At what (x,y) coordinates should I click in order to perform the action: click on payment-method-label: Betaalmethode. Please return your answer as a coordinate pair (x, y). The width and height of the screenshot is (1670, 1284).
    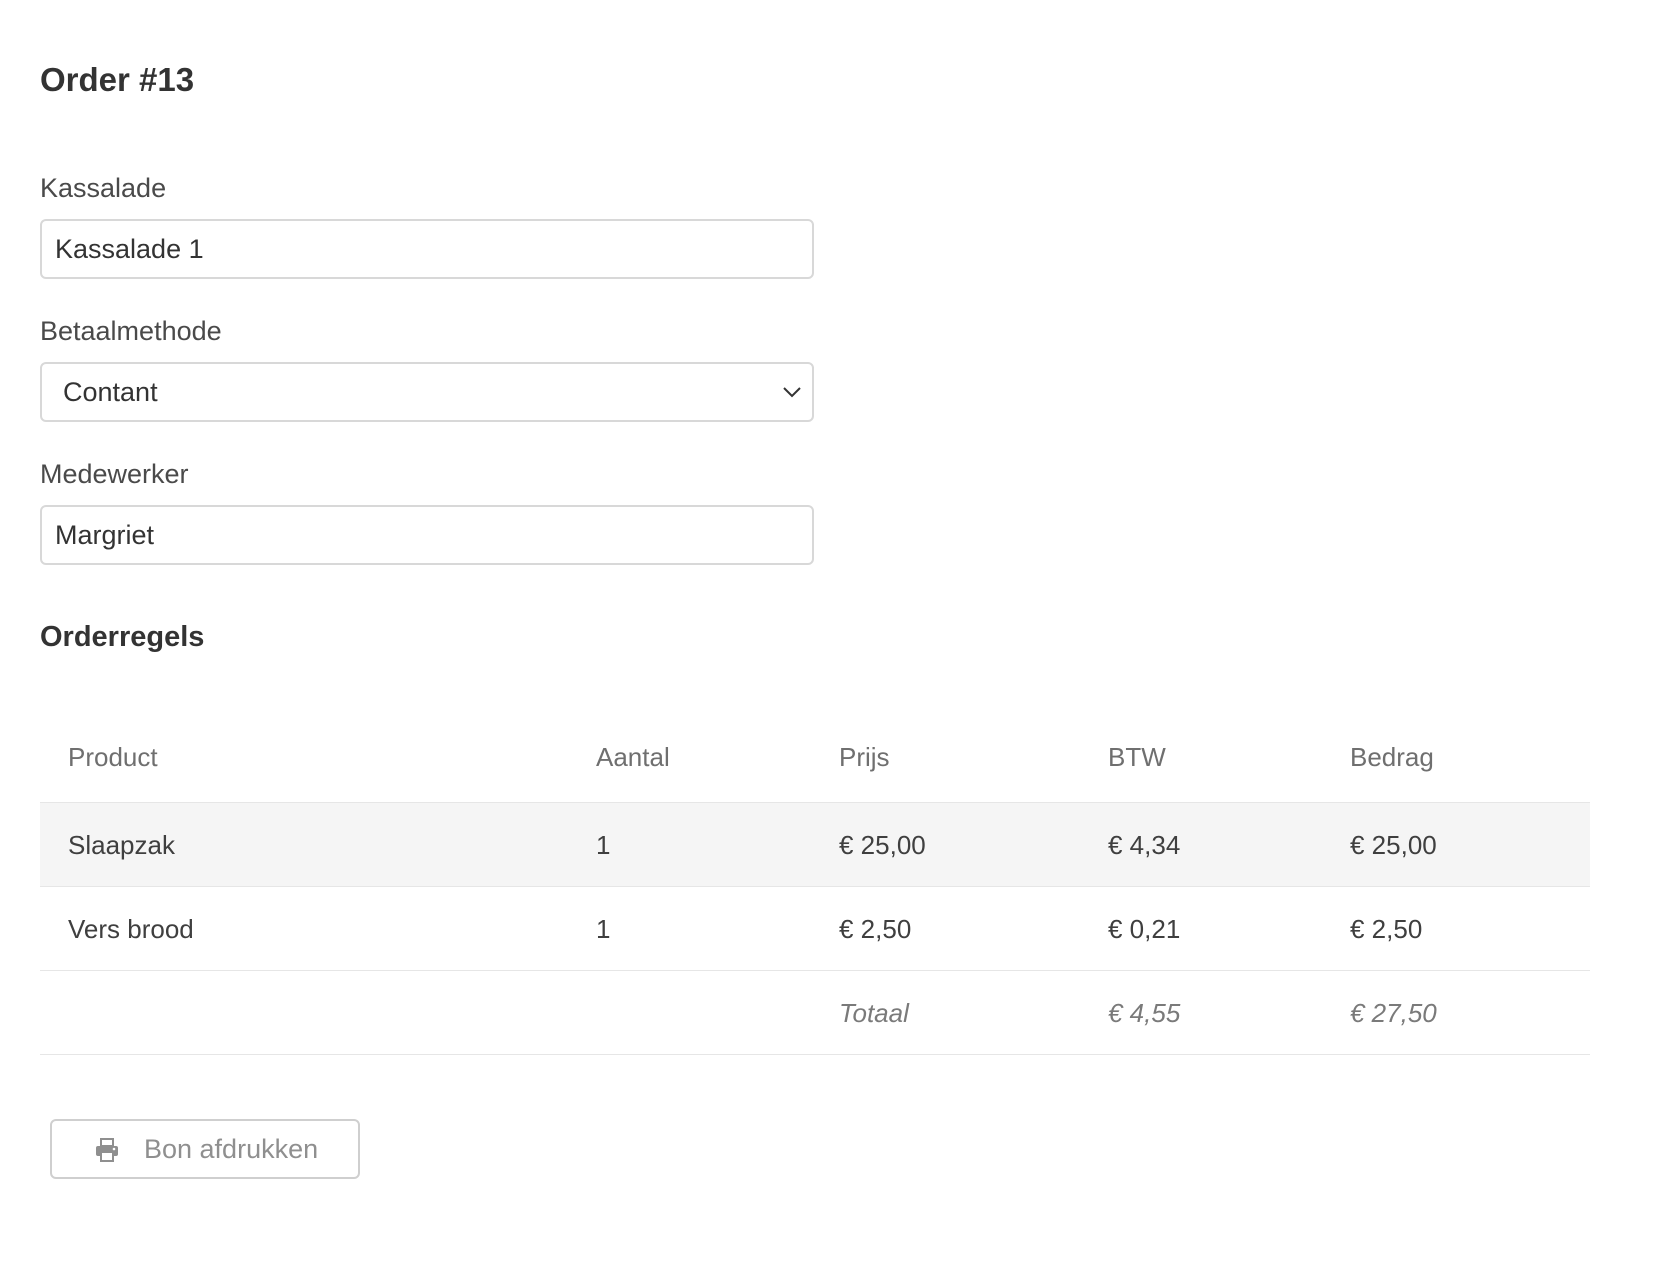
    Looking at the image, I should click on (131, 331).